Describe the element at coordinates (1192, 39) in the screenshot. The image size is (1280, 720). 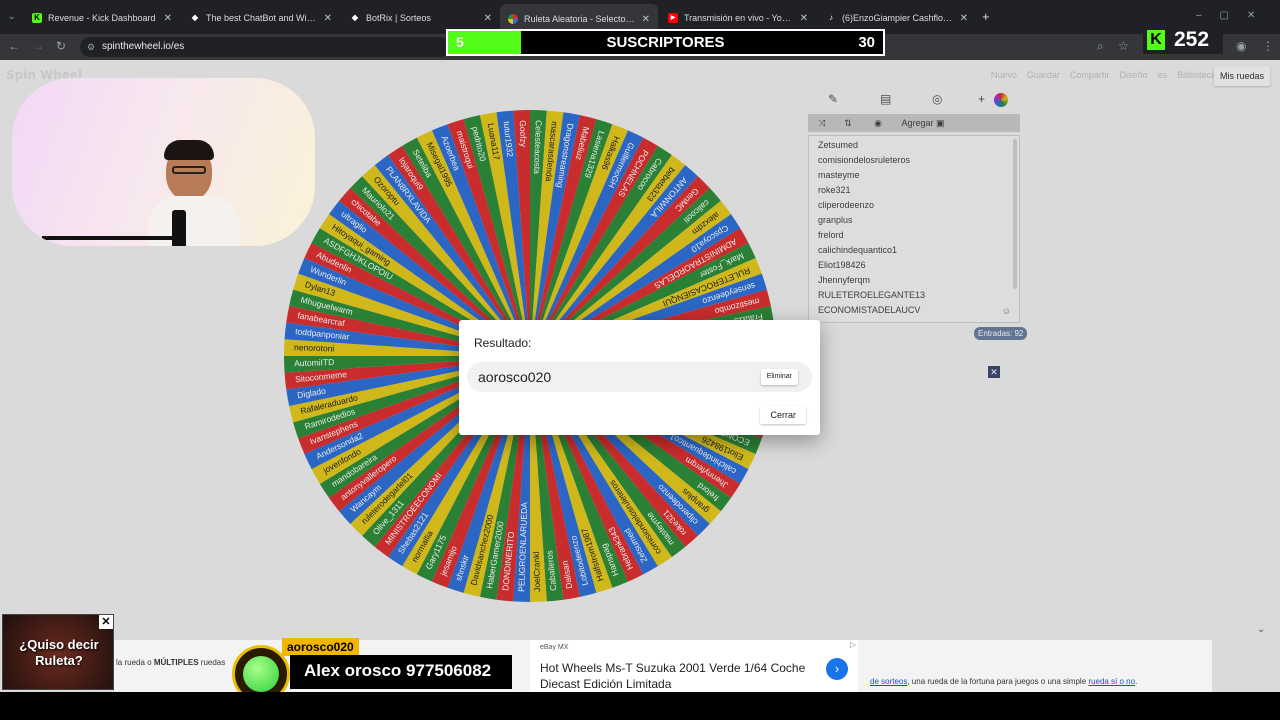
I see `kick-follower-count: 252` at that location.